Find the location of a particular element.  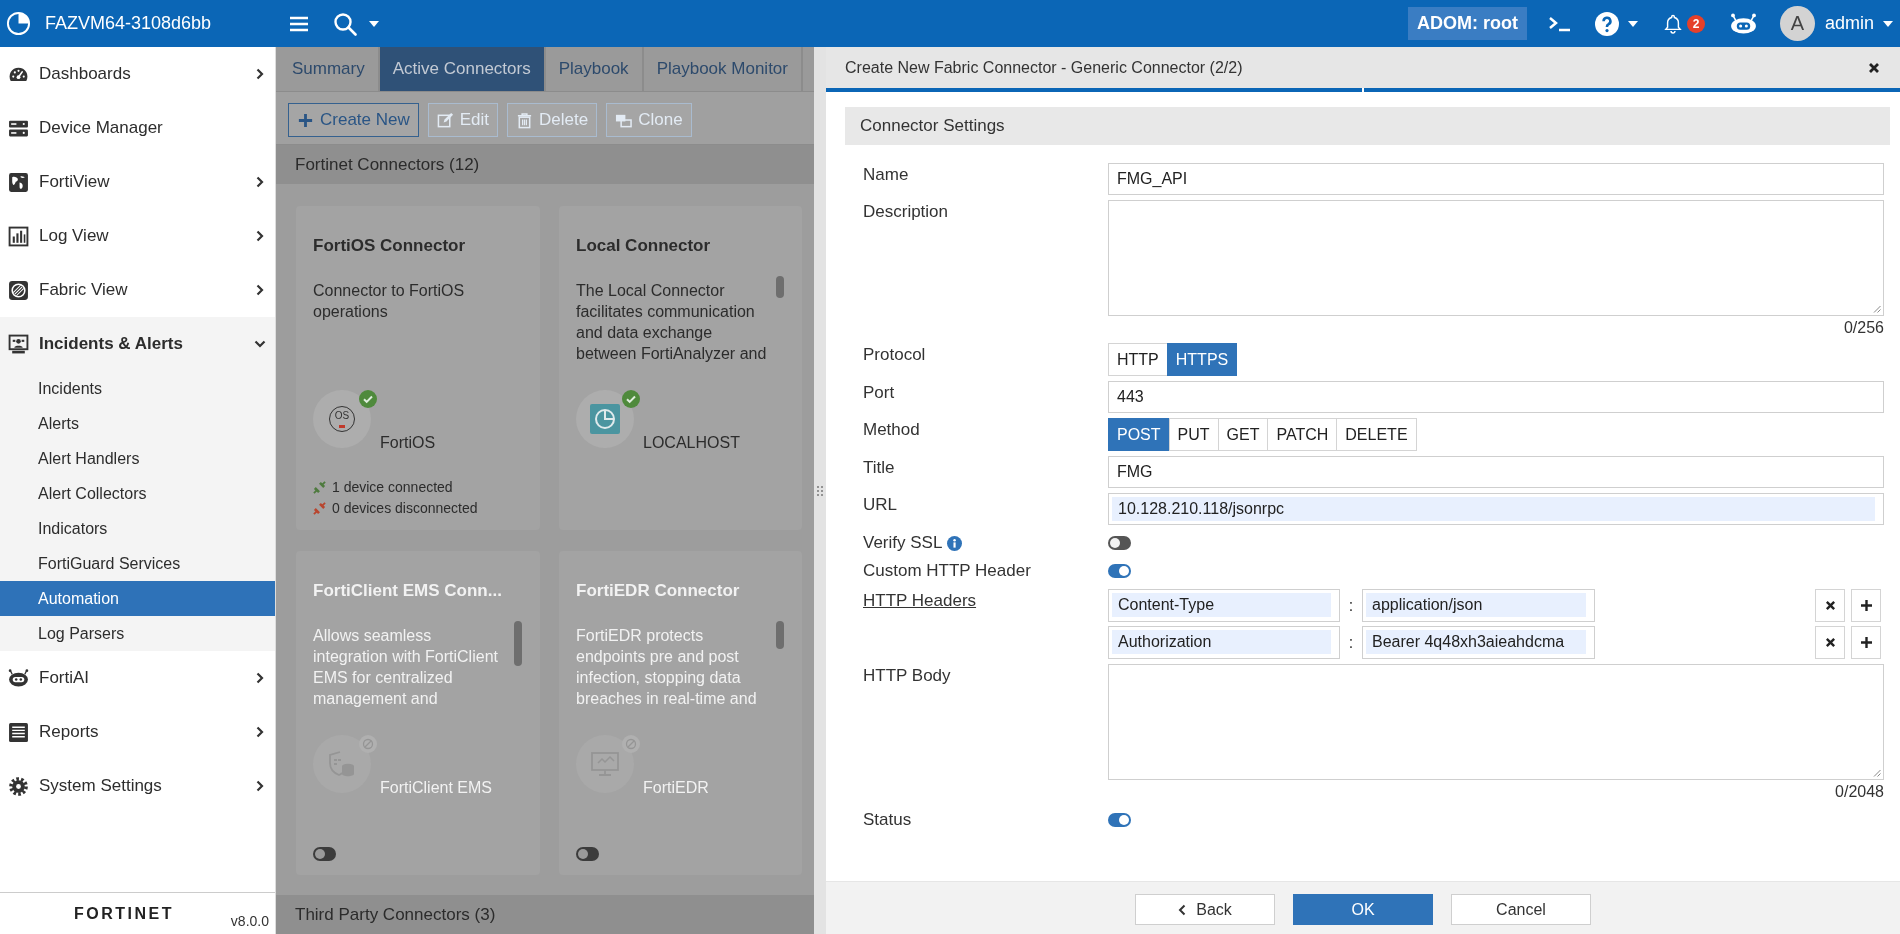

segment-option: PUT is located at coordinates (1193, 434).